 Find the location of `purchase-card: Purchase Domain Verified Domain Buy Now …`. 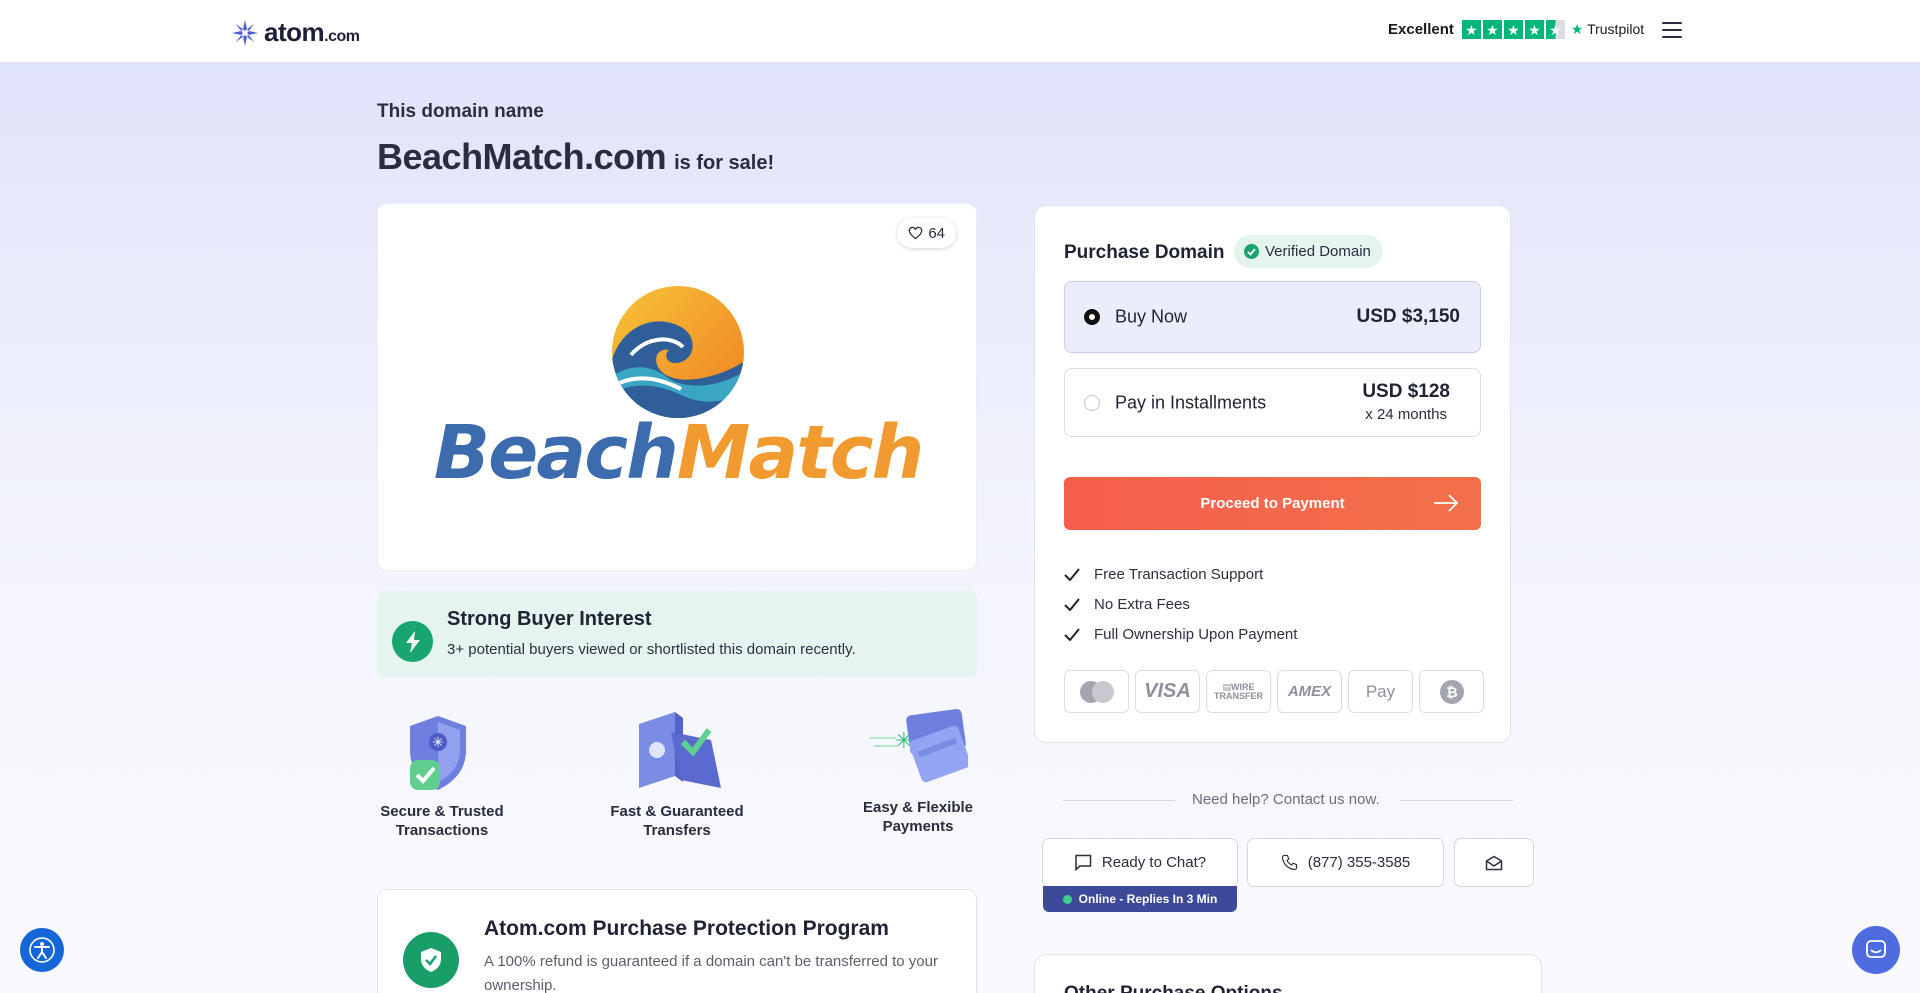

purchase-card: Purchase Domain Verified Domain Buy Now … is located at coordinates (1272, 474).